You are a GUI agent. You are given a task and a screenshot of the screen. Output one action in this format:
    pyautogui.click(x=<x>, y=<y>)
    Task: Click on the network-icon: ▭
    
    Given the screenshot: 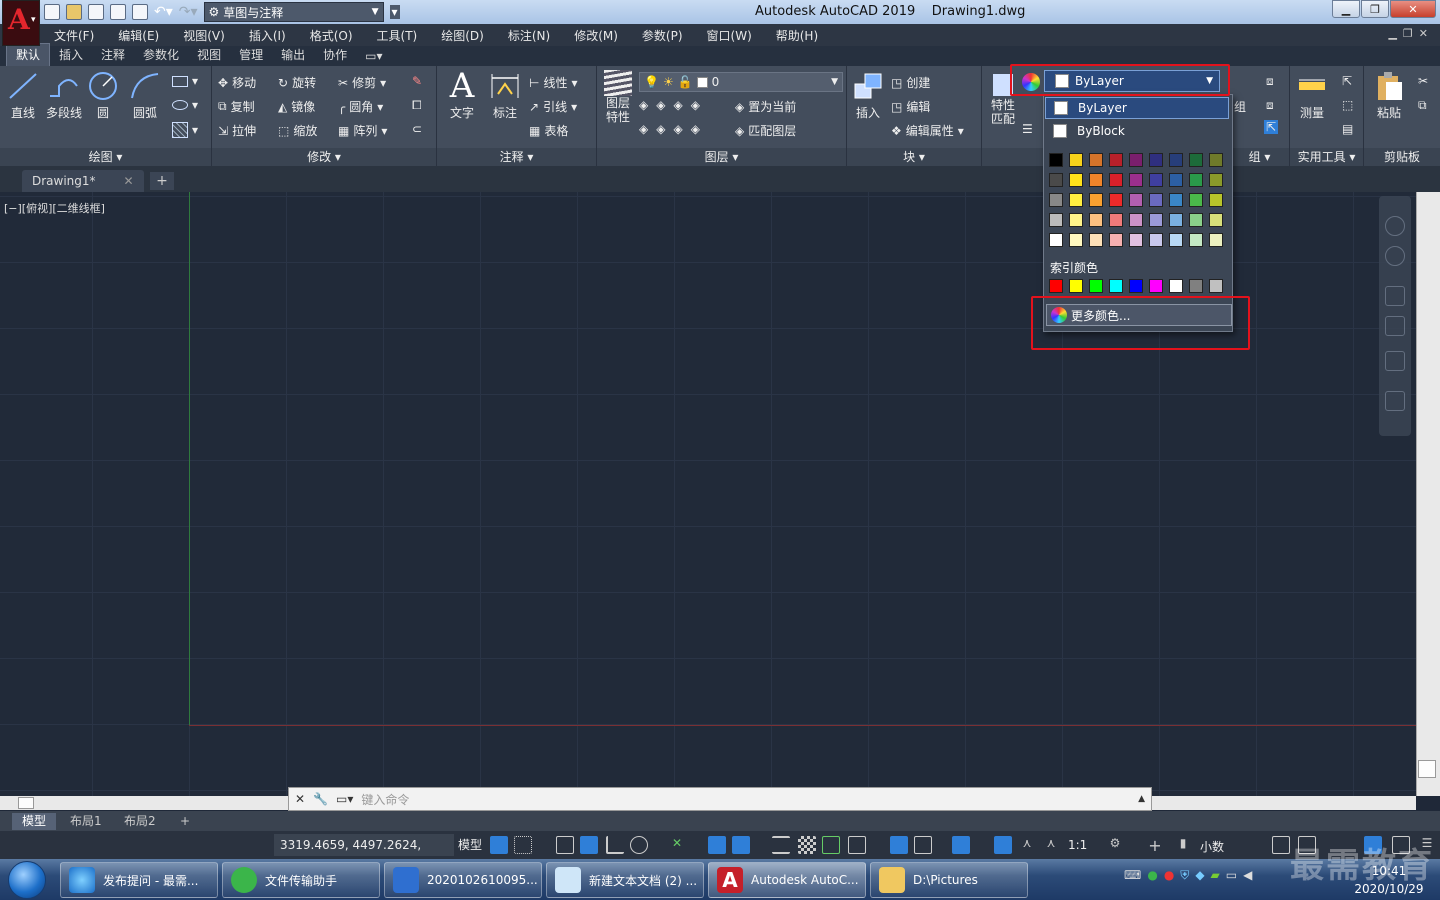 What is the action you would take?
    pyautogui.click(x=1231, y=875)
    